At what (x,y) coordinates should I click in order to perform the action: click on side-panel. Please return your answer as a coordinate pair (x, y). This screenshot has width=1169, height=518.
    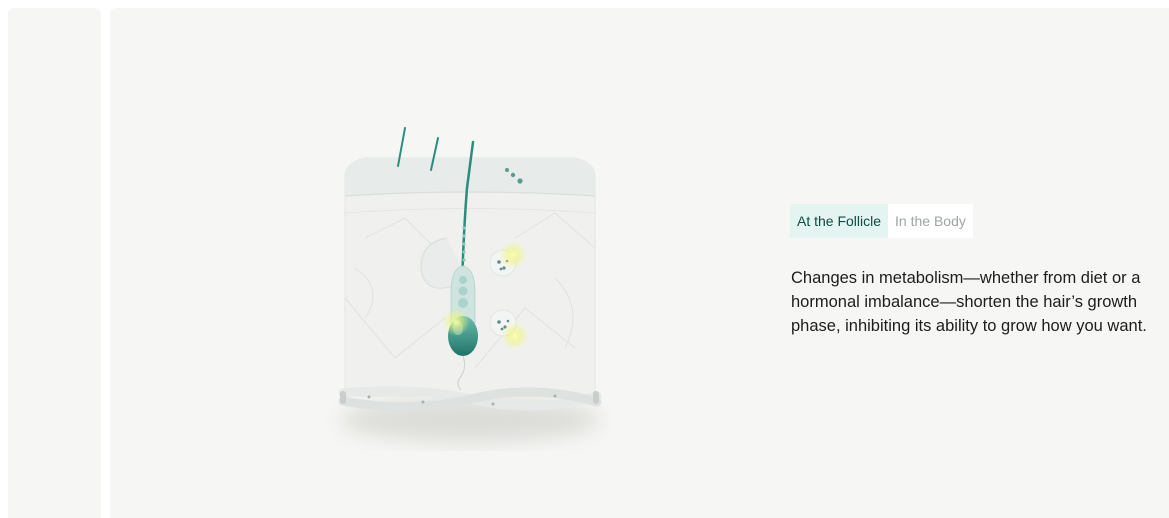
    Looking at the image, I should click on (54, 263).